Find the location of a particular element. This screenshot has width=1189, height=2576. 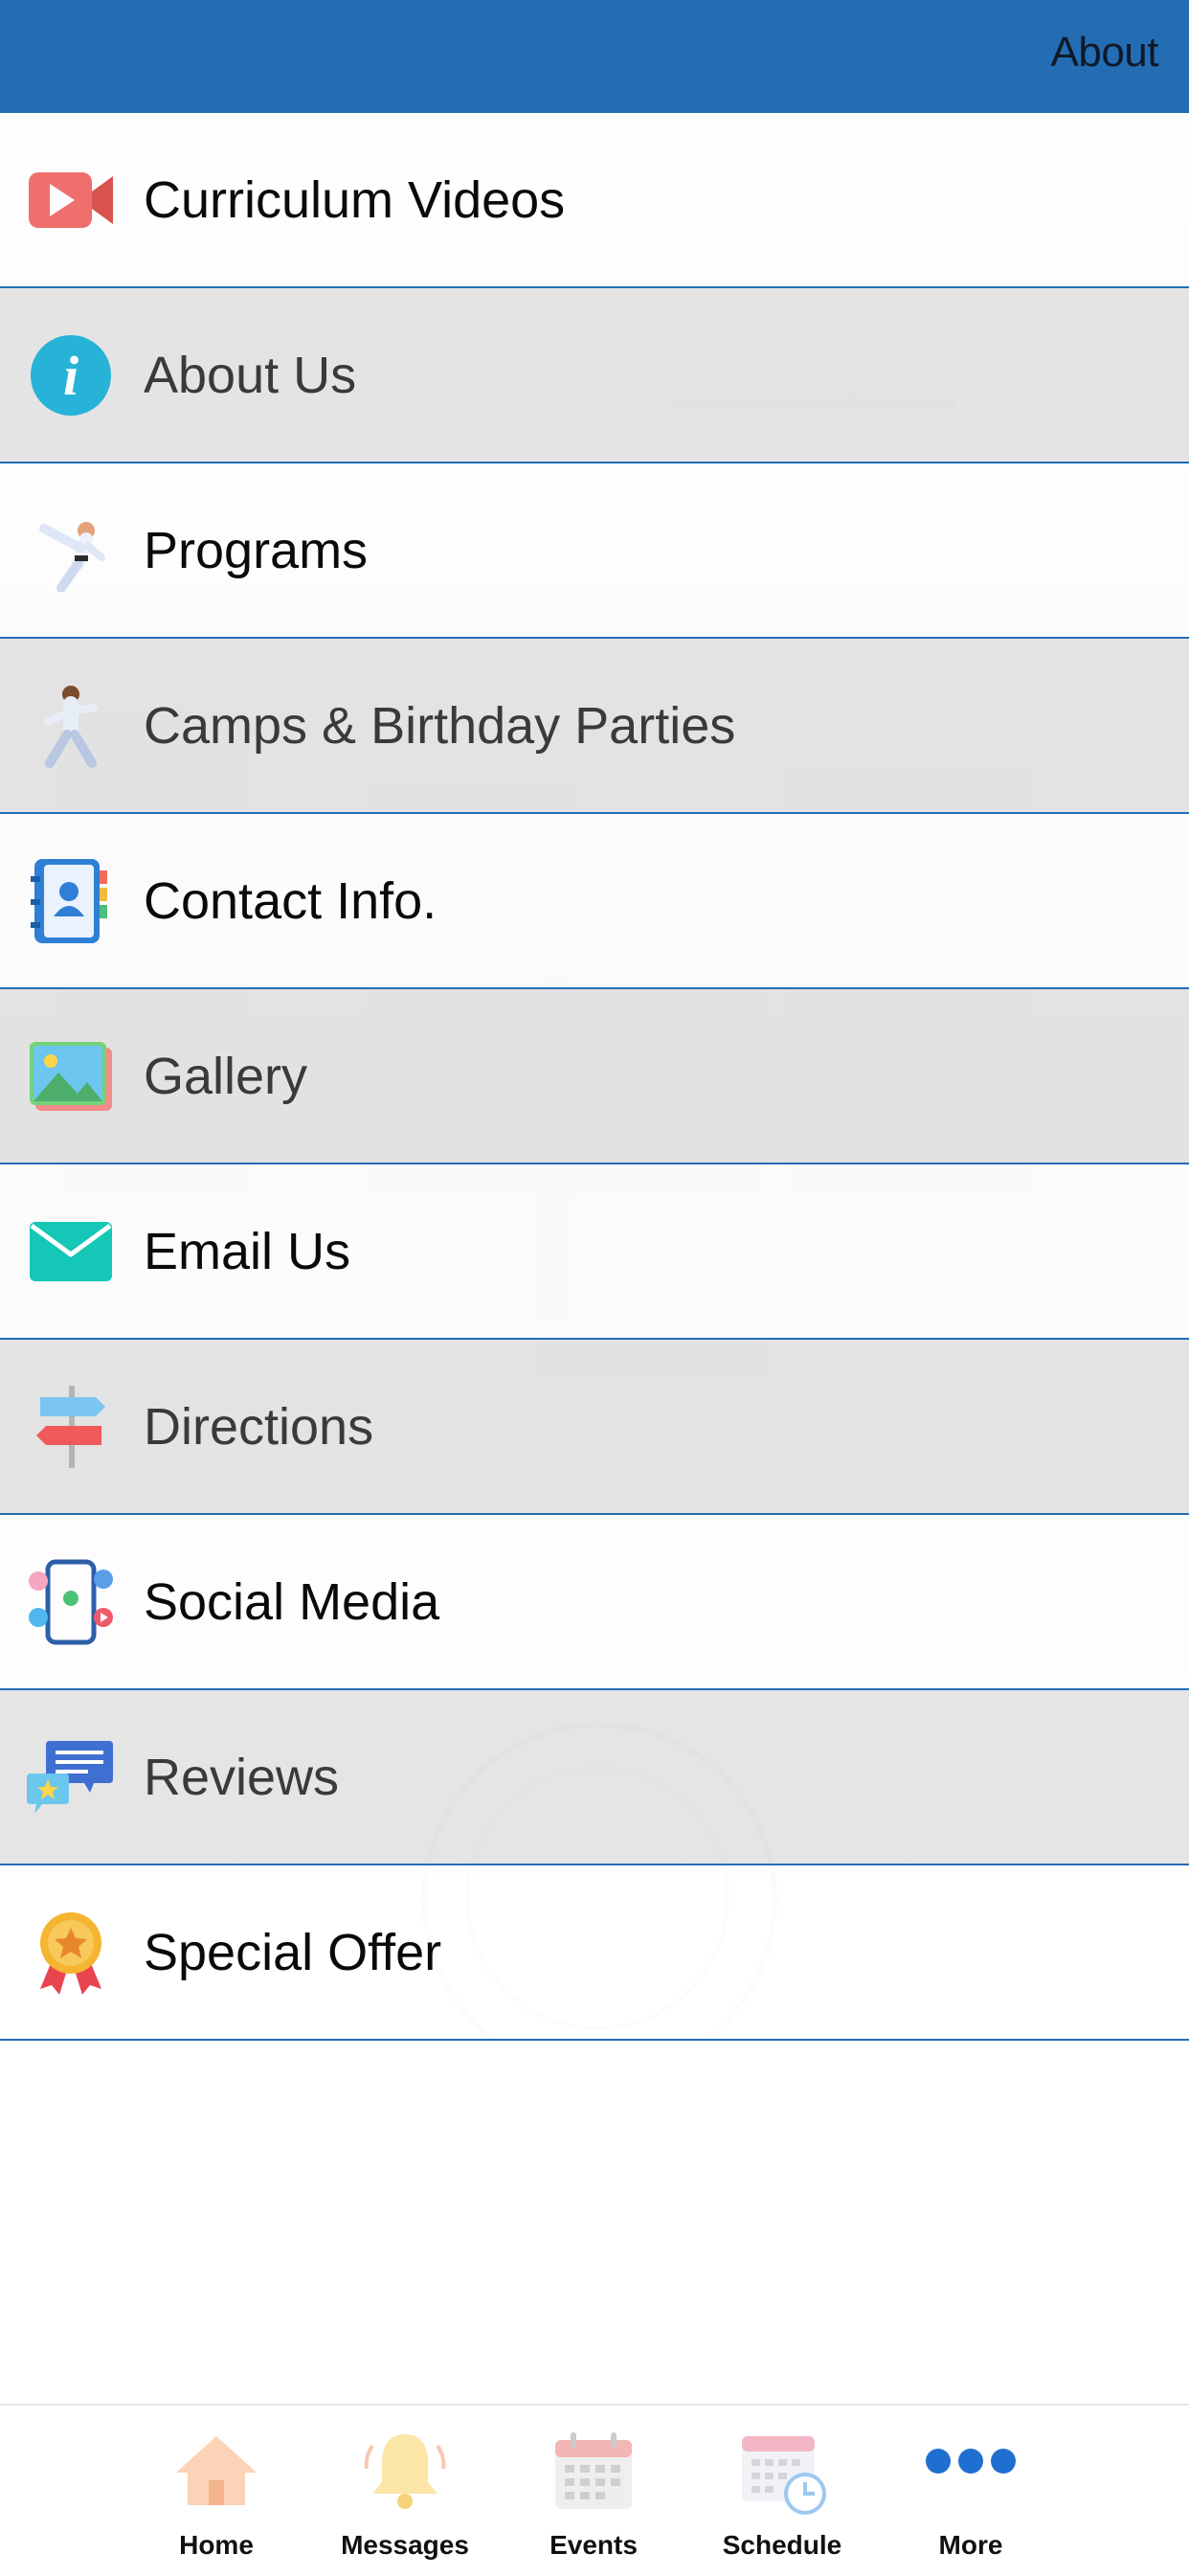

bell-icon is located at coordinates (405, 2471).